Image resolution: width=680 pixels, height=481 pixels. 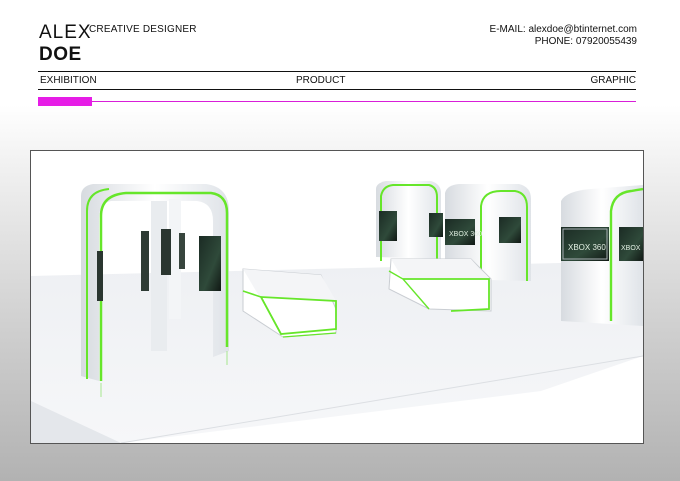 I want to click on name-last: DOE, so click(x=60, y=54).